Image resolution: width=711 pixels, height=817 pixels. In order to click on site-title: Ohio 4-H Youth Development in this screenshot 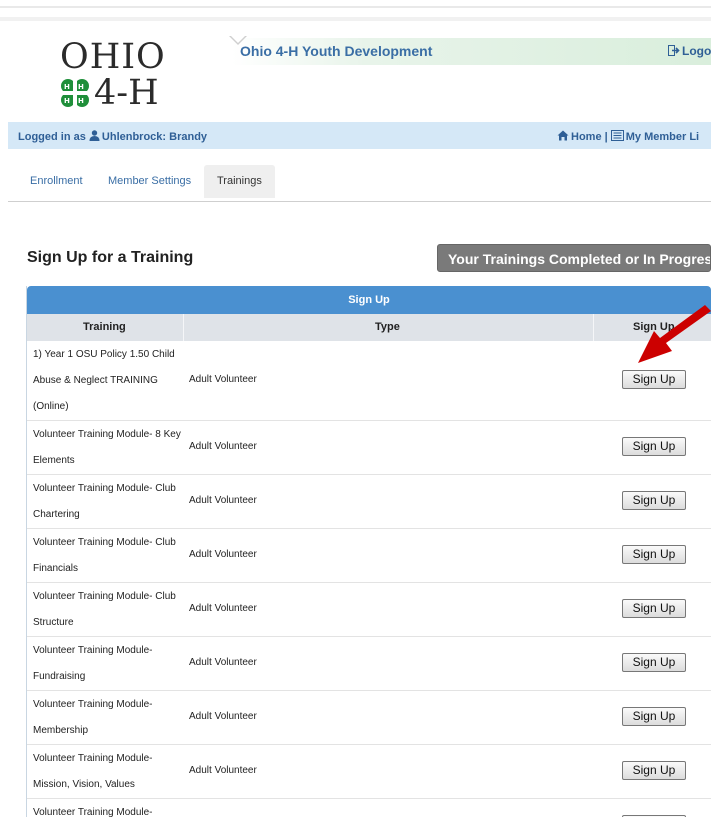, I will do `click(336, 51)`.